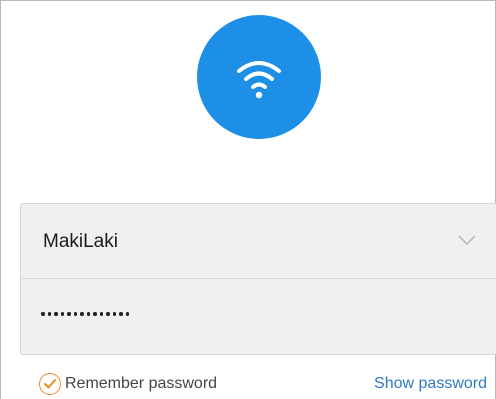  Describe the element at coordinates (85, 314) in the screenshot. I see `password-mask` at that location.